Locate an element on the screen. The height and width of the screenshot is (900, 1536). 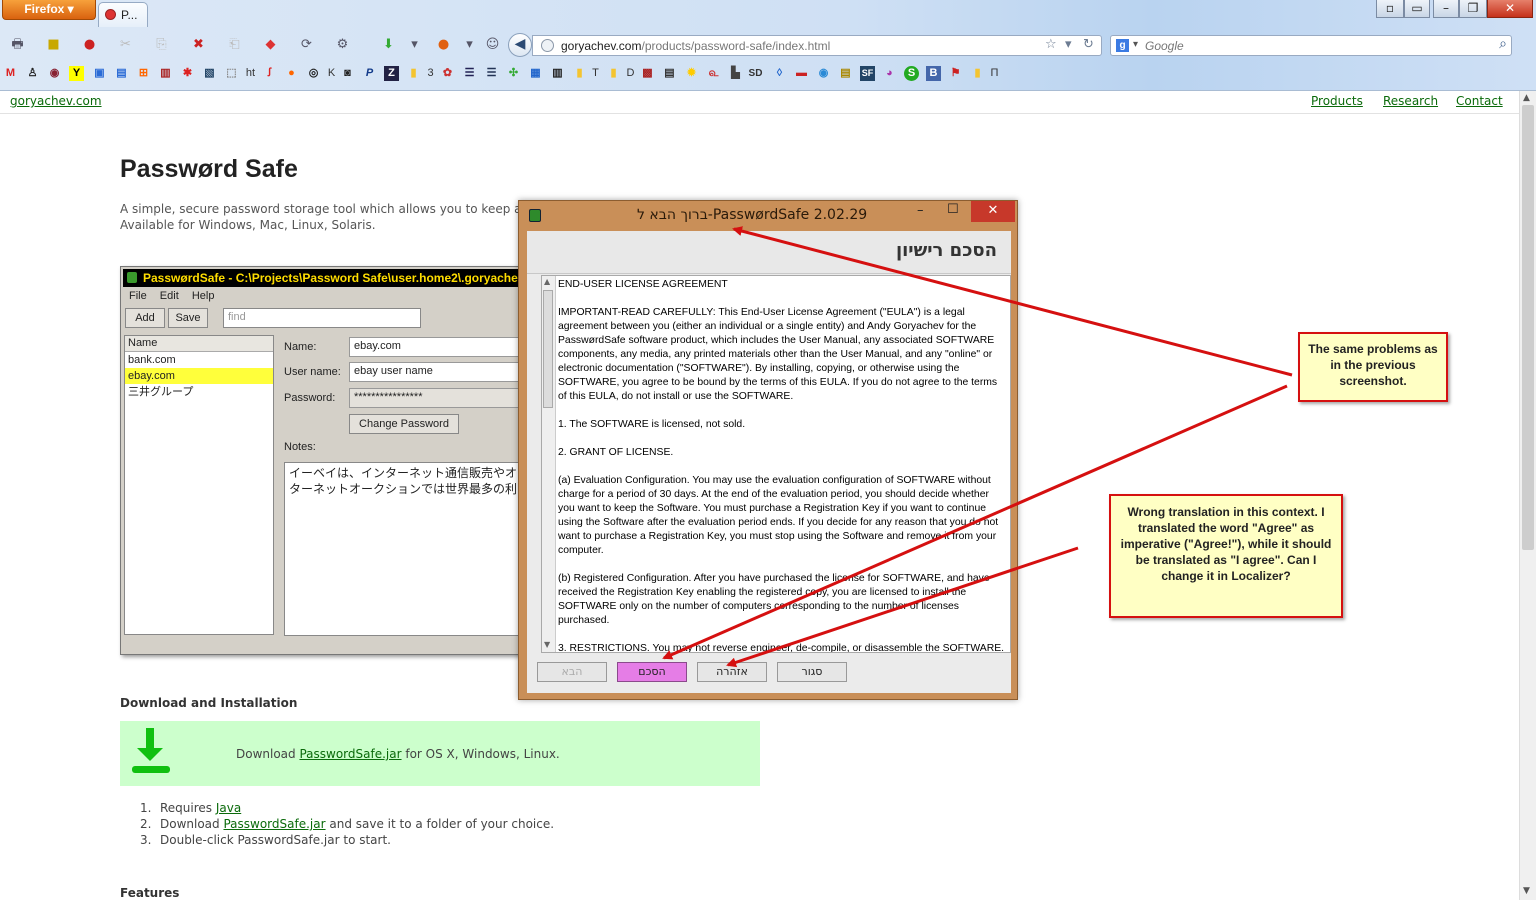
site-home-link: goryachev.com is located at coordinates (56, 101).